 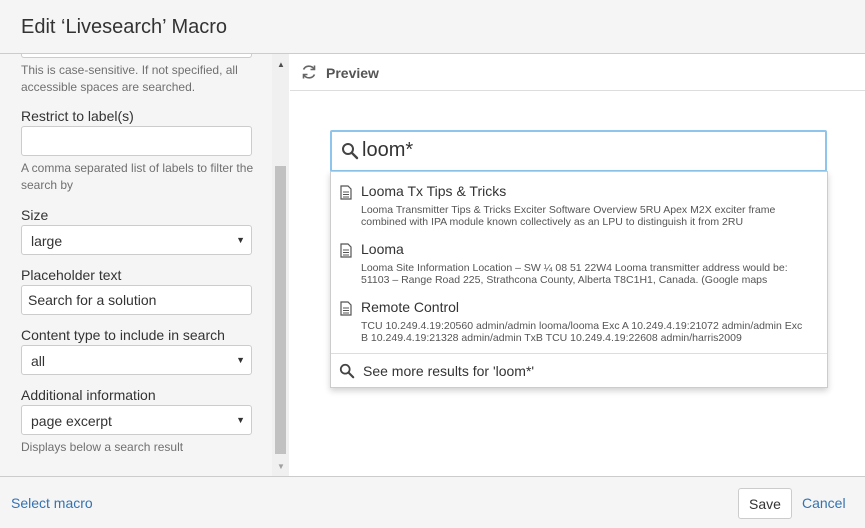 I want to click on select-macro-link: Select macro, so click(x=52, y=503).